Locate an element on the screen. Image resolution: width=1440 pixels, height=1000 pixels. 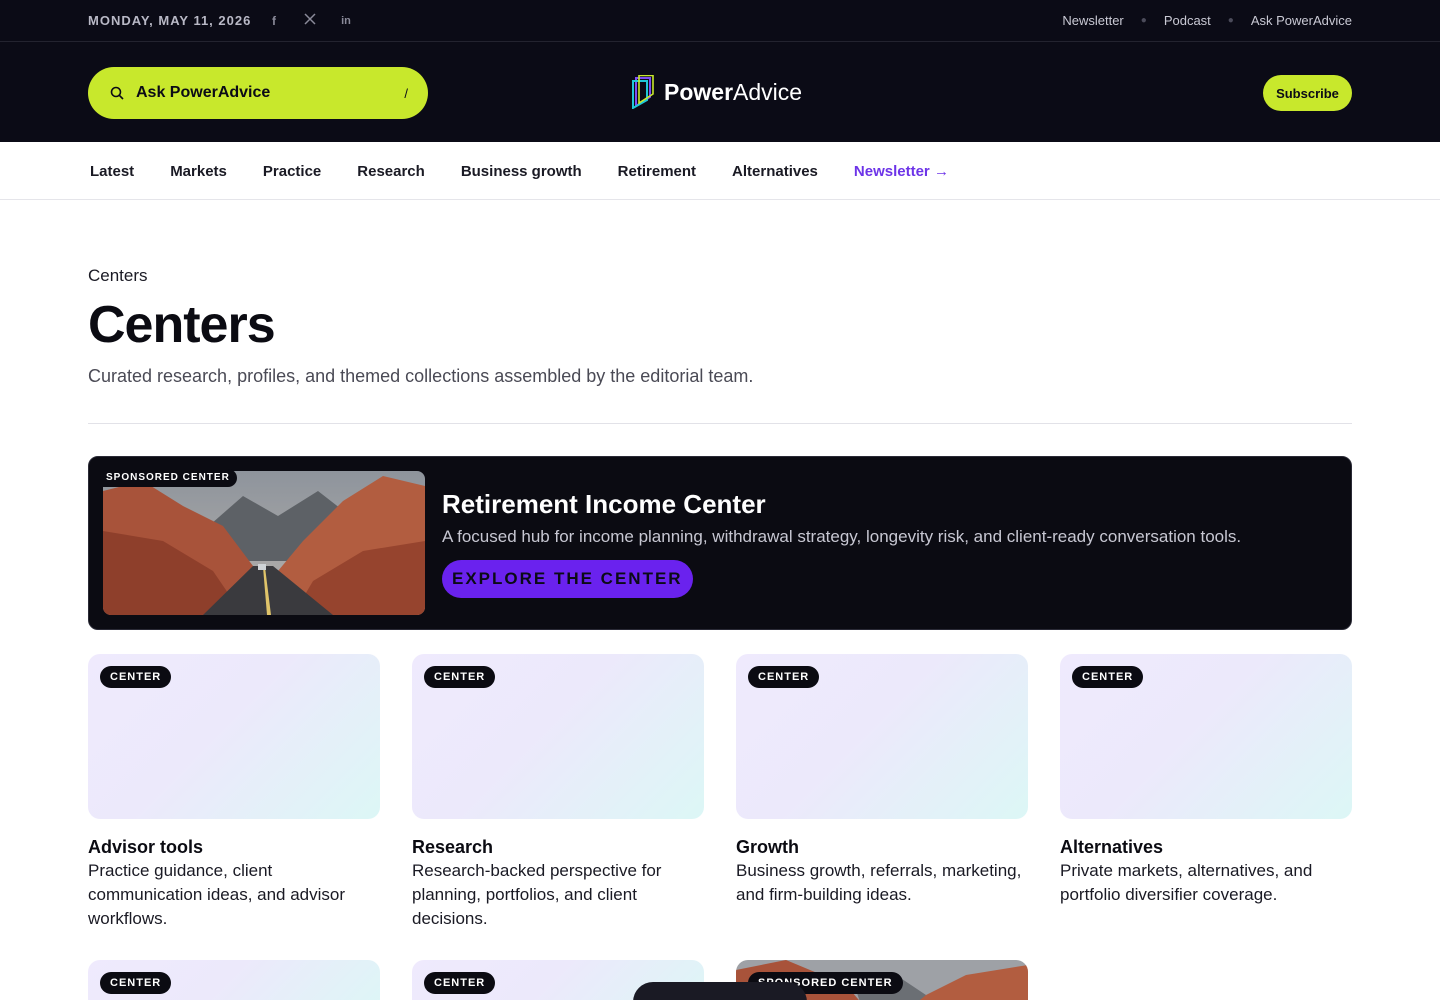
divider is located at coordinates (720, 423).